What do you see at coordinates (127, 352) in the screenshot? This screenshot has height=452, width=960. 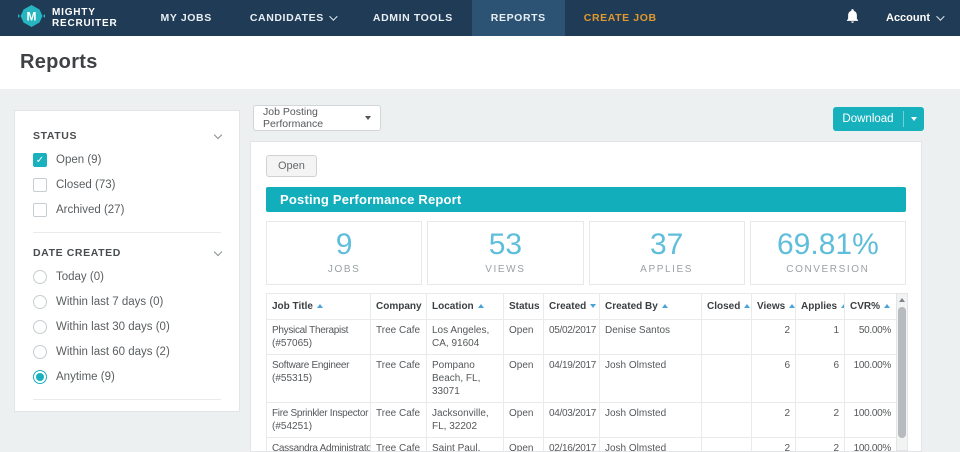 I see `filter-option-last-60-days: Within last 60 days (2)` at bounding box center [127, 352].